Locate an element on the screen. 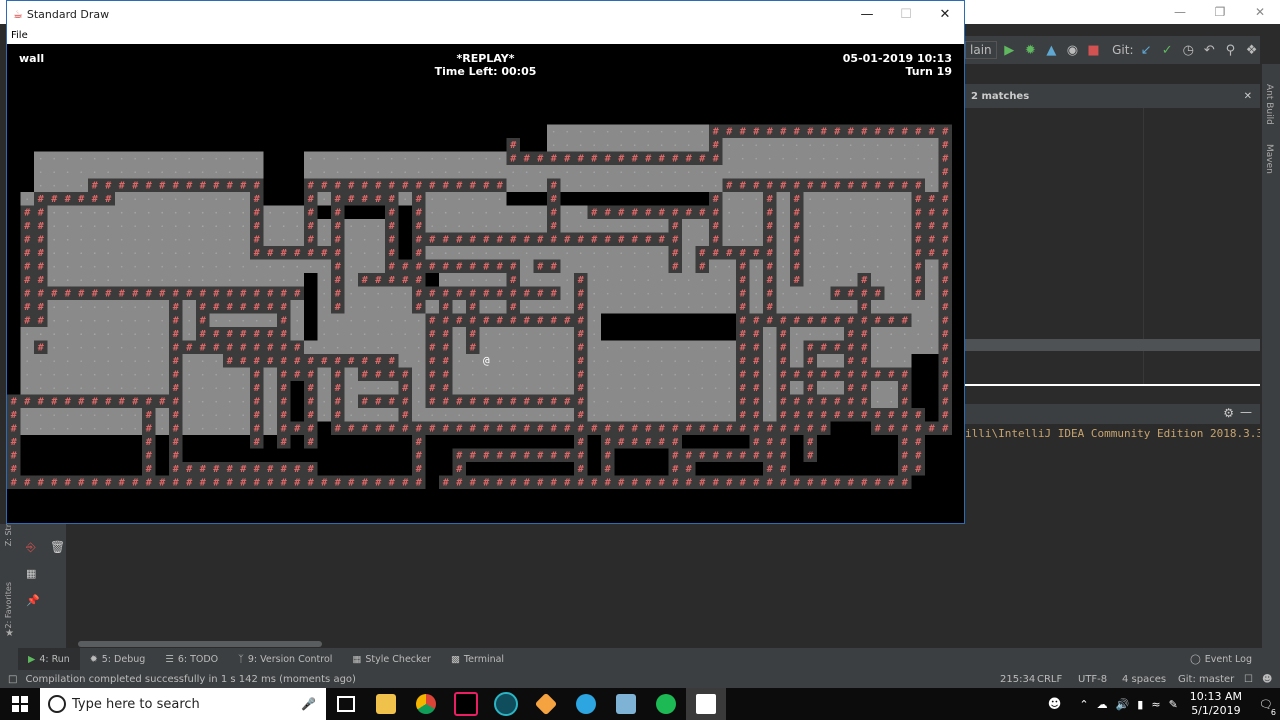 This screenshot has height=720, width=1280. cortana-icon is located at coordinates (57, 704).